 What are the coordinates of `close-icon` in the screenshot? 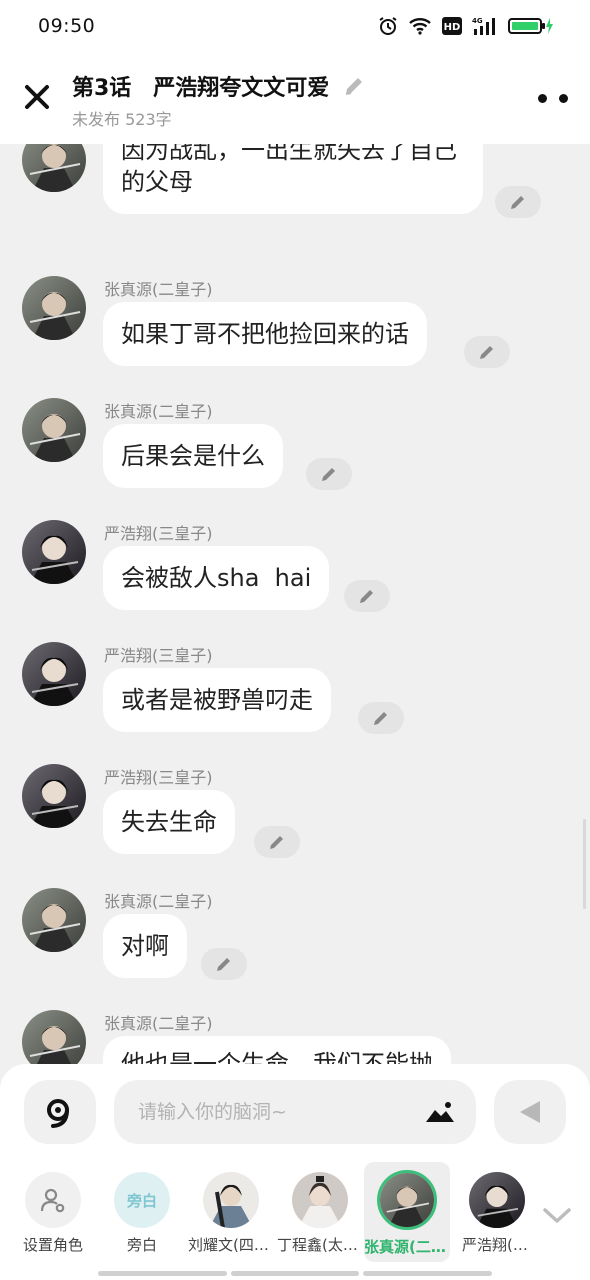 It's located at (37, 97).